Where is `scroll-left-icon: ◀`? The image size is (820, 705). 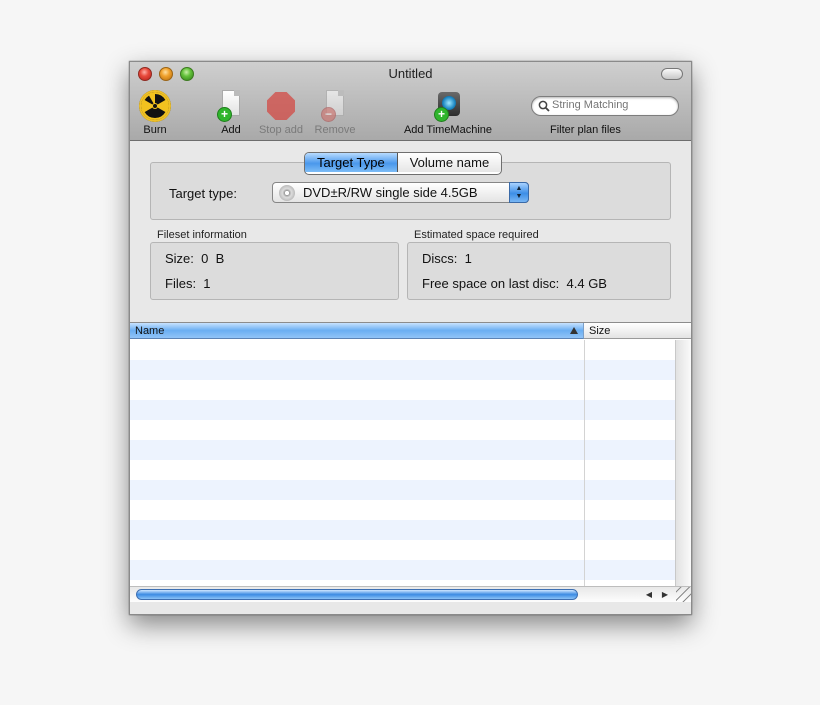 scroll-left-icon: ◀ is located at coordinates (649, 594).